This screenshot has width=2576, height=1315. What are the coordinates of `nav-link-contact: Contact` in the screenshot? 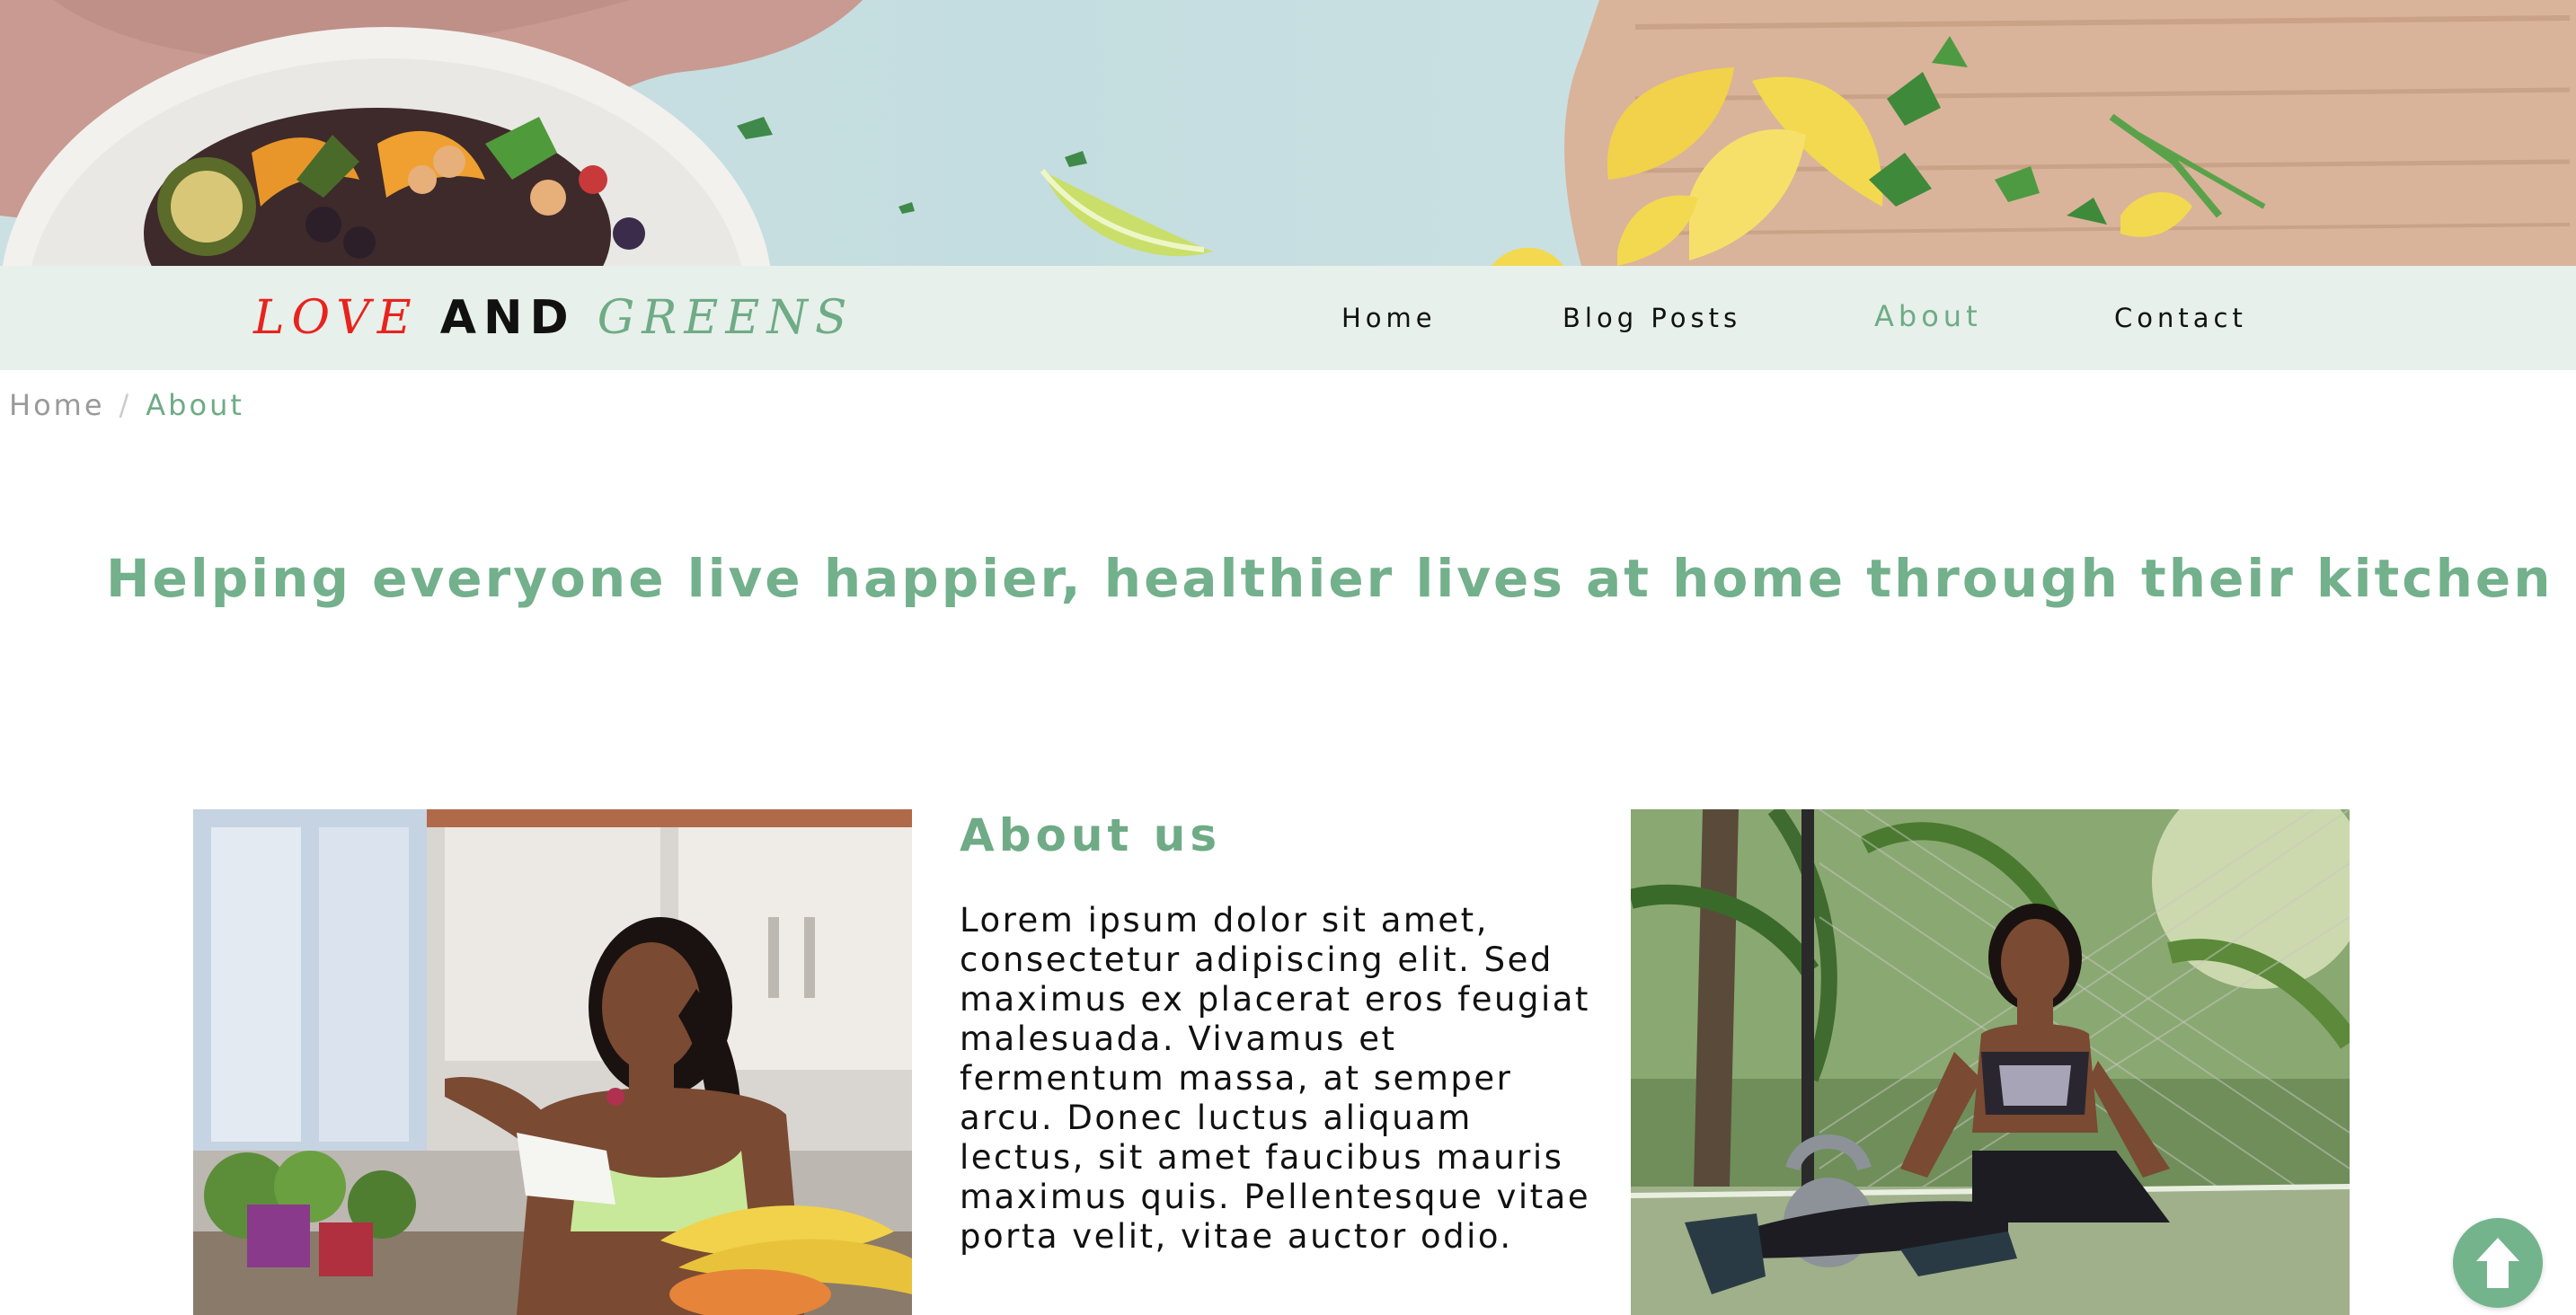 It's located at (2180, 318).